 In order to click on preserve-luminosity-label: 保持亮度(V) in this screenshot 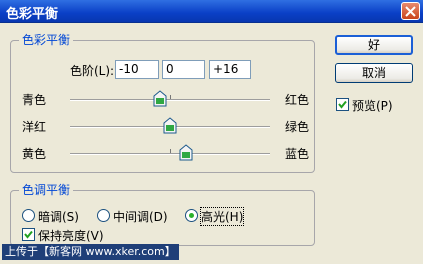, I will do `click(71, 235)`.